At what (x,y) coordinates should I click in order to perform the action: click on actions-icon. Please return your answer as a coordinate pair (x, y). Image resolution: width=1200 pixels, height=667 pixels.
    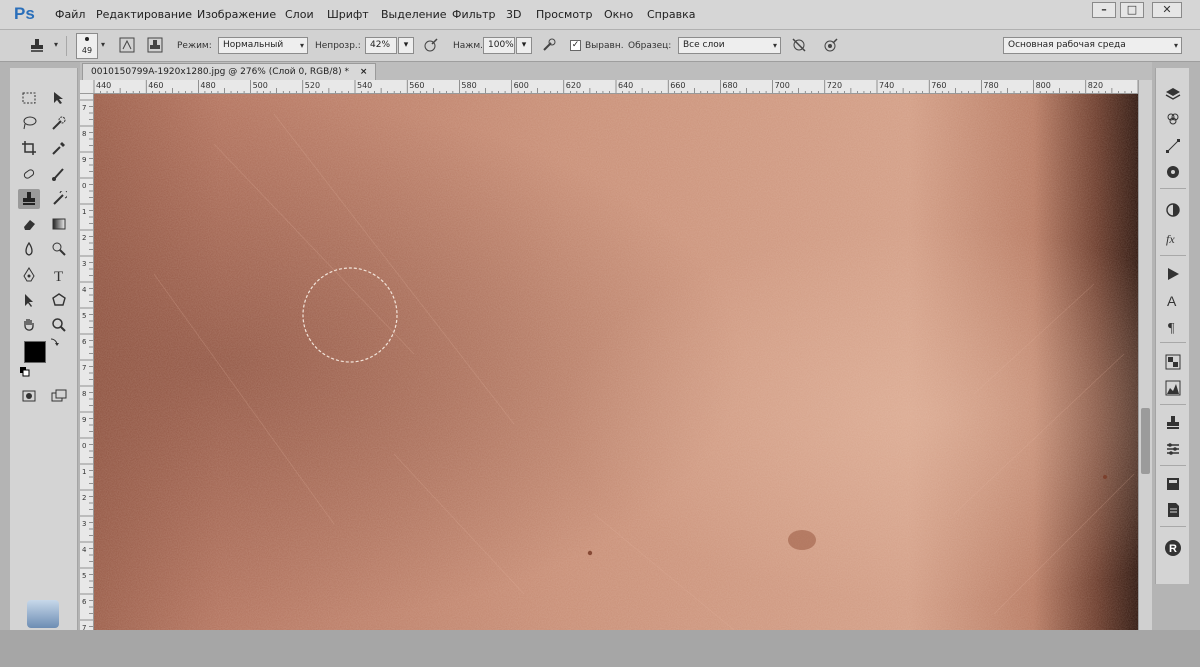
    Looking at the image, I should click on (1173, 274).